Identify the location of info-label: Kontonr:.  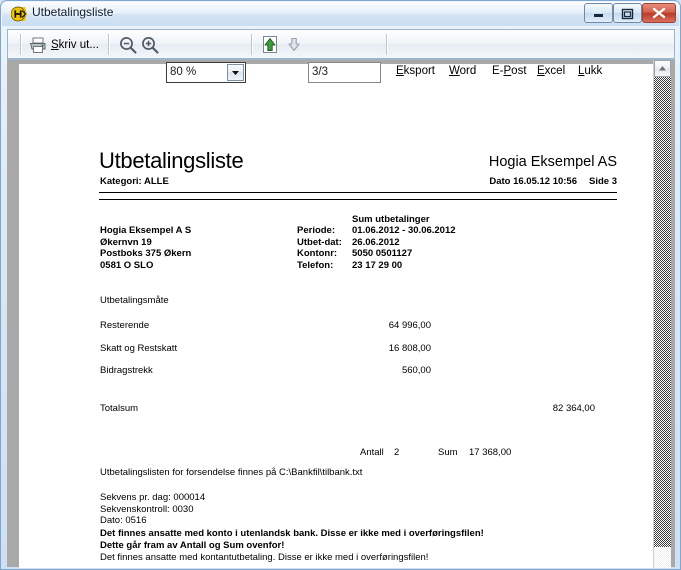
(317, 253).